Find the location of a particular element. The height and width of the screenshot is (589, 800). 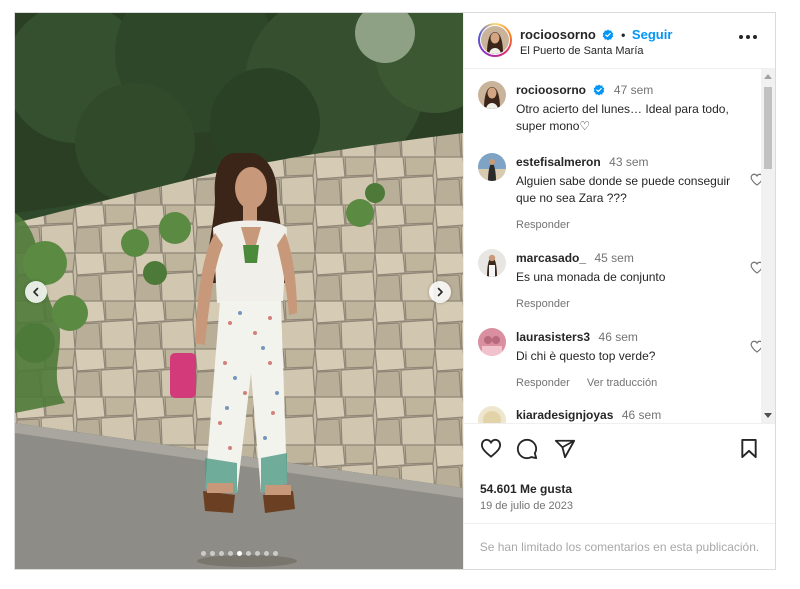

see-translation-button: Ver traducción is located at coordinates (622, 383).